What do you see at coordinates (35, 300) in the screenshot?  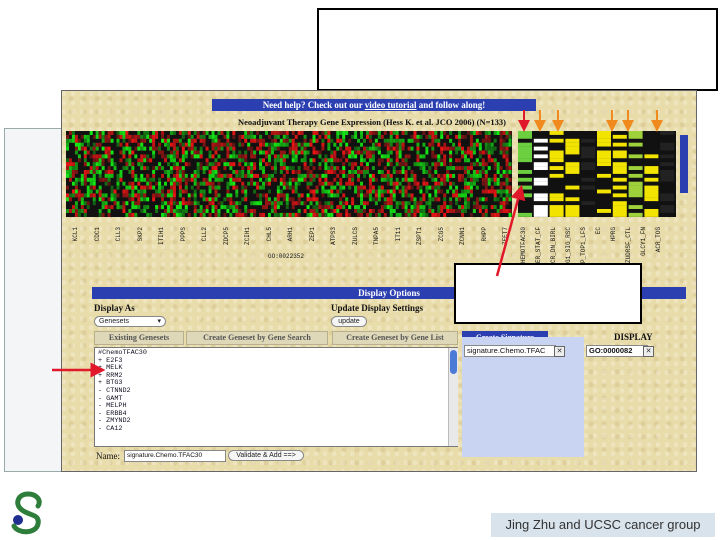 I see `left-panel` at bounding box center [35, 300].